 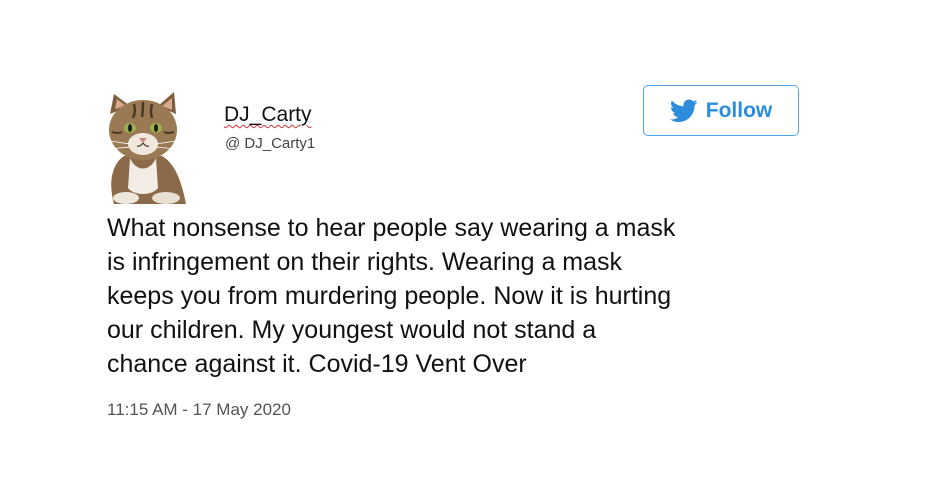 What do you see at coordinates (683, 110) in the screenshot?
I see `twitter-bird-icon` at bounding box center [683, 110].